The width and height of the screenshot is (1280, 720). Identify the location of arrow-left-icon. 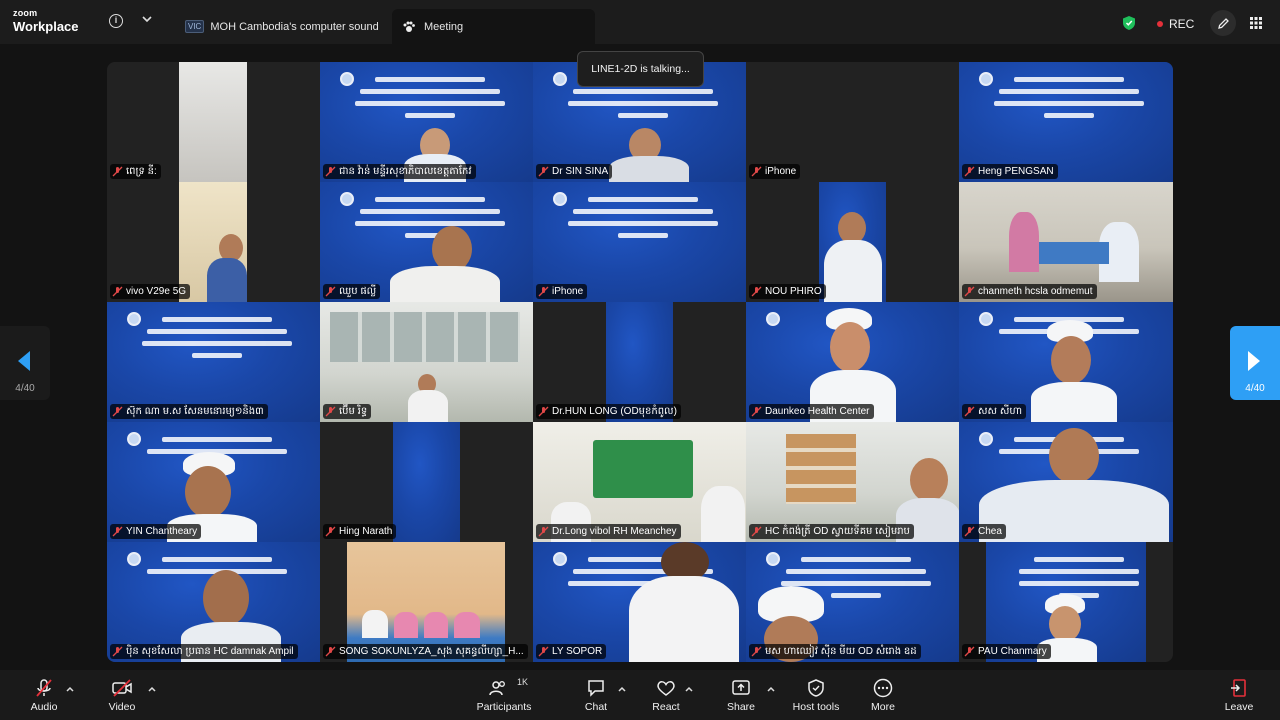
(24, 361).